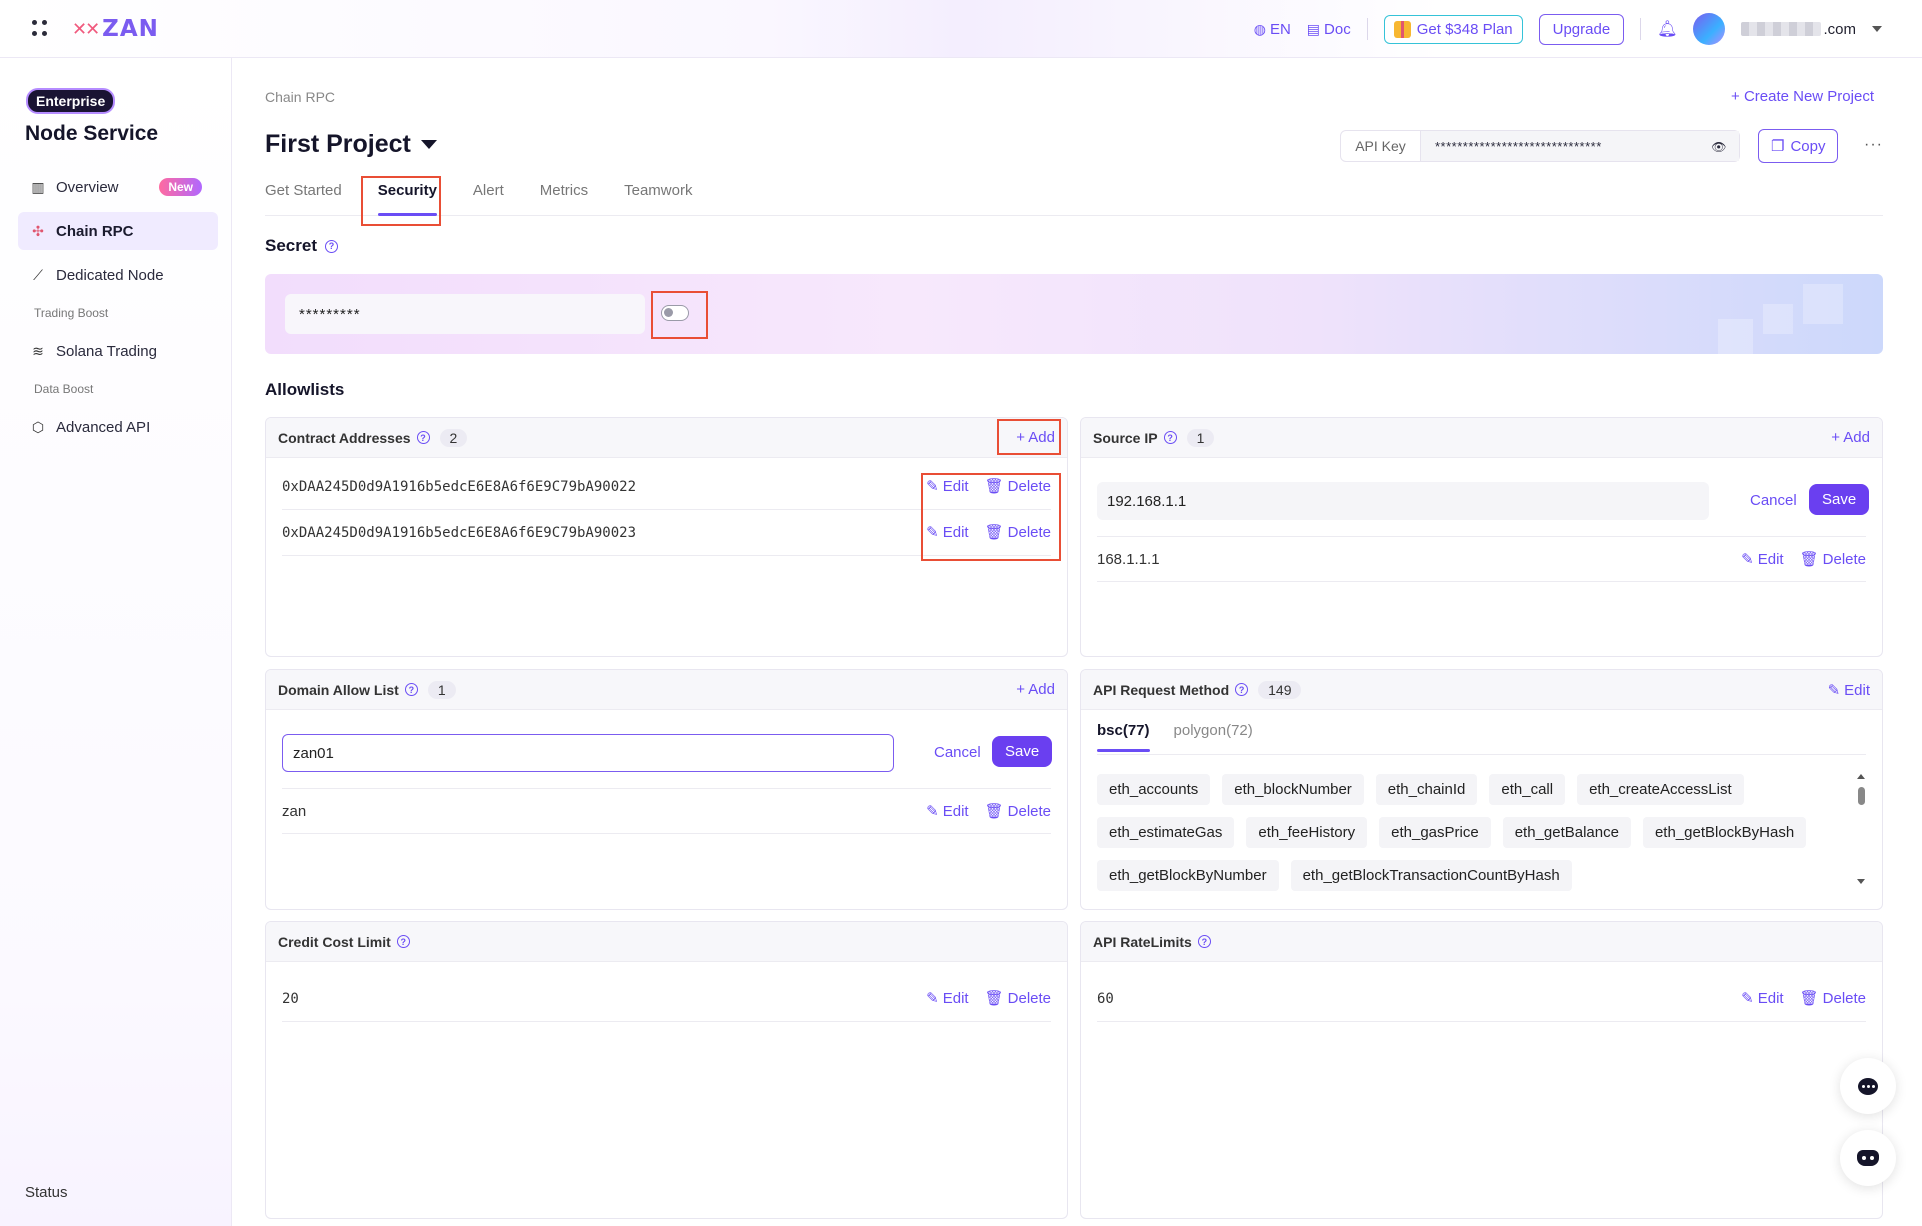 Image resolution: width=1922 pixels, height=1226 pixels. I want to click on method-chip: eth_estimateGas, so click(1166, 832).